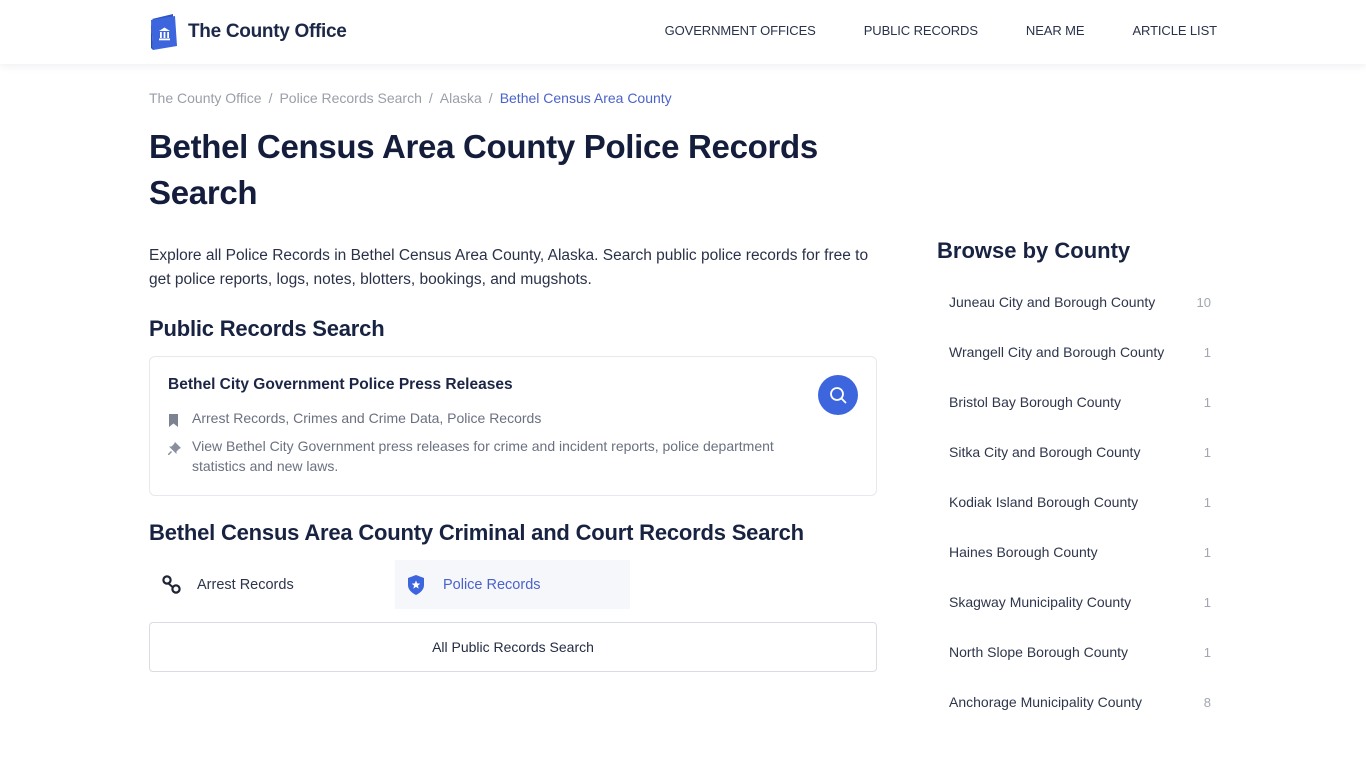 Image resolution: width=1366 pixels, height=768 pixels. I want to click on site-logo: The County Office, so click(248, 32).